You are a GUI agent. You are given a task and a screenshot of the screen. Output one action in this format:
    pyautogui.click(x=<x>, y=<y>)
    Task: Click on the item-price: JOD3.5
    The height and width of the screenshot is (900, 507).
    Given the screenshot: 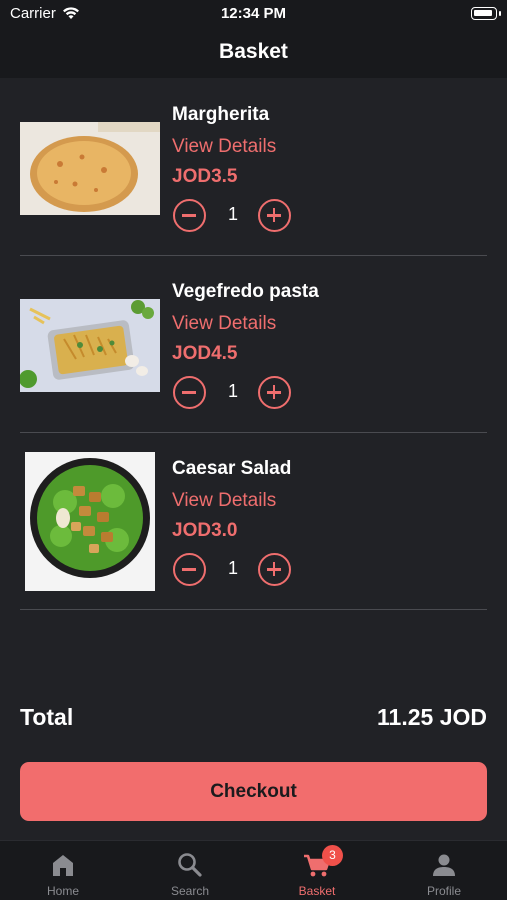 What is the action you would take?
    pyautogui.click(x=205, y=176)
    